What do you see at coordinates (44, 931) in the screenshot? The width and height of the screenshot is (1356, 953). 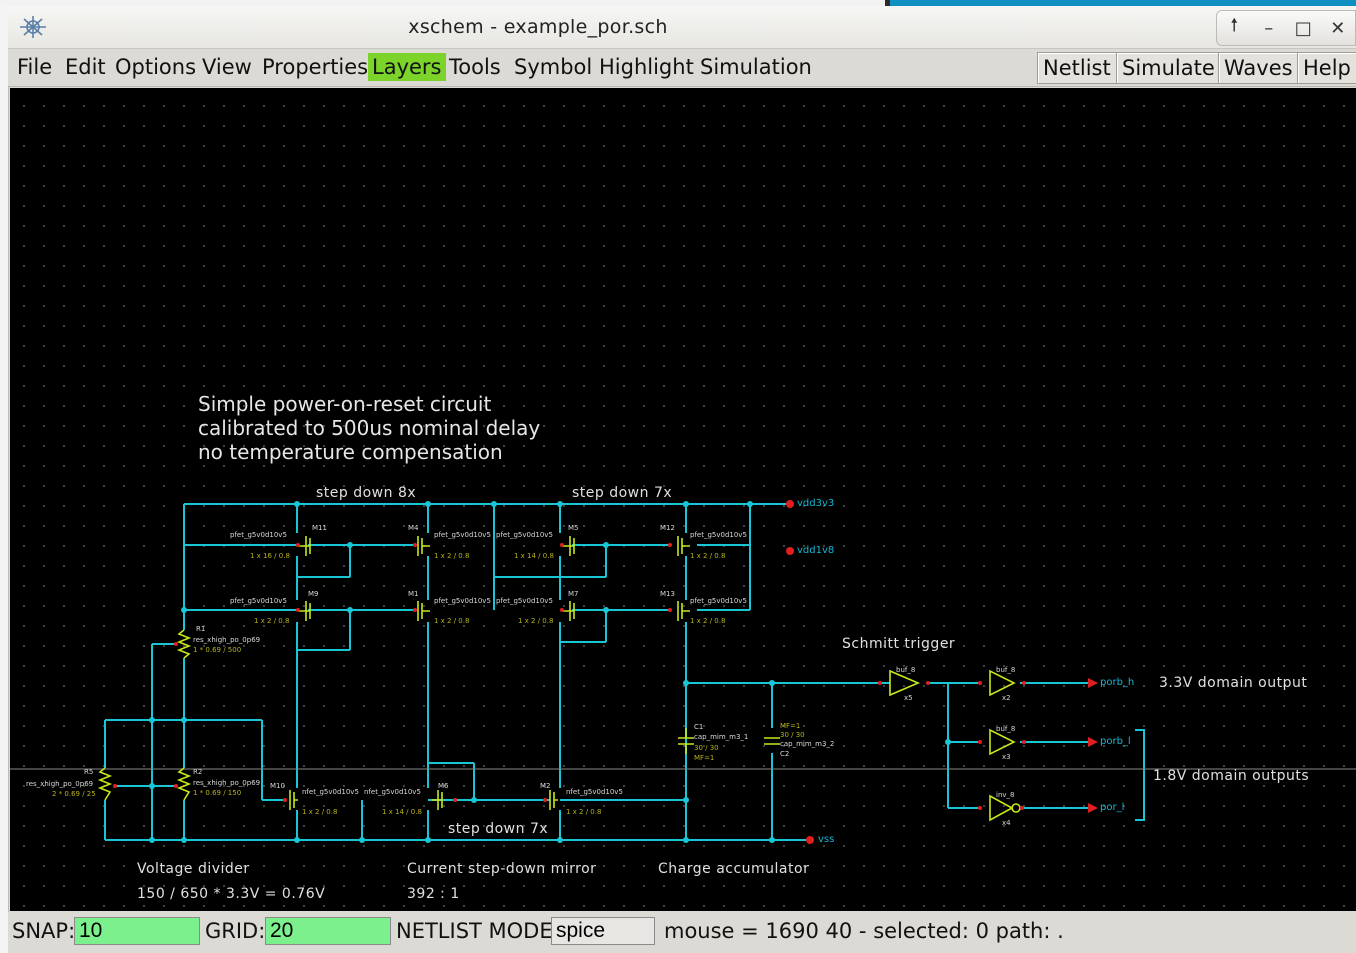 I see `snap-label: SNAP:` at bounding box center [44, 931].